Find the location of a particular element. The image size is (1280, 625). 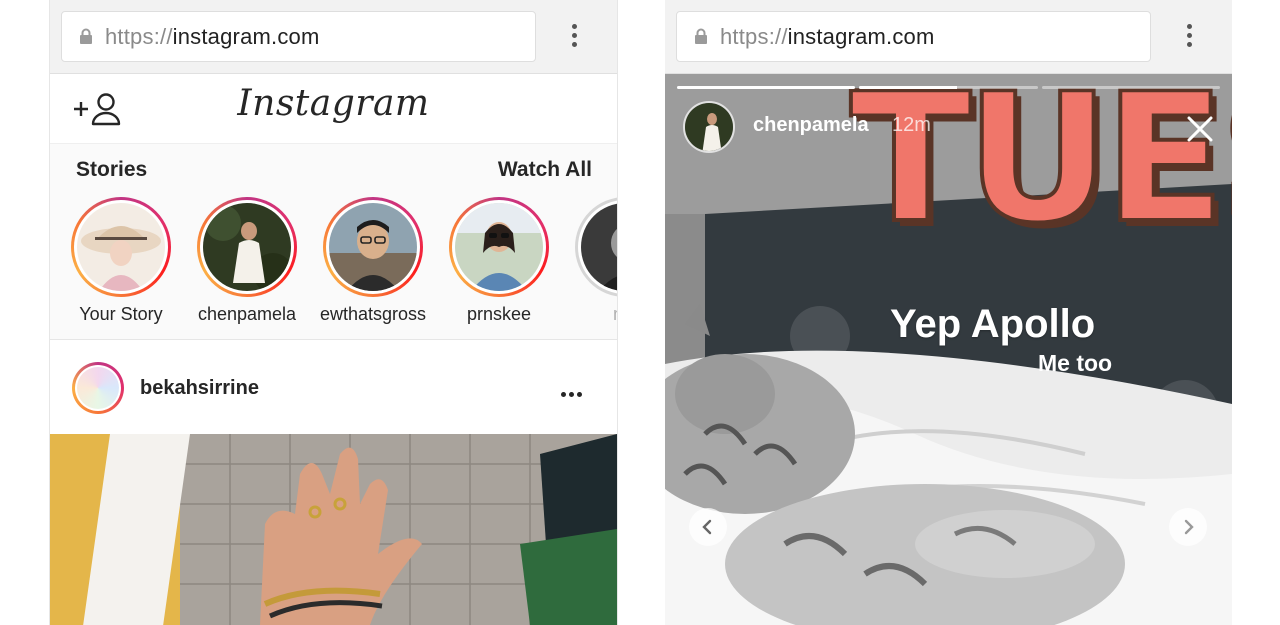

next-story-button is located at coordinates (1188, 527).